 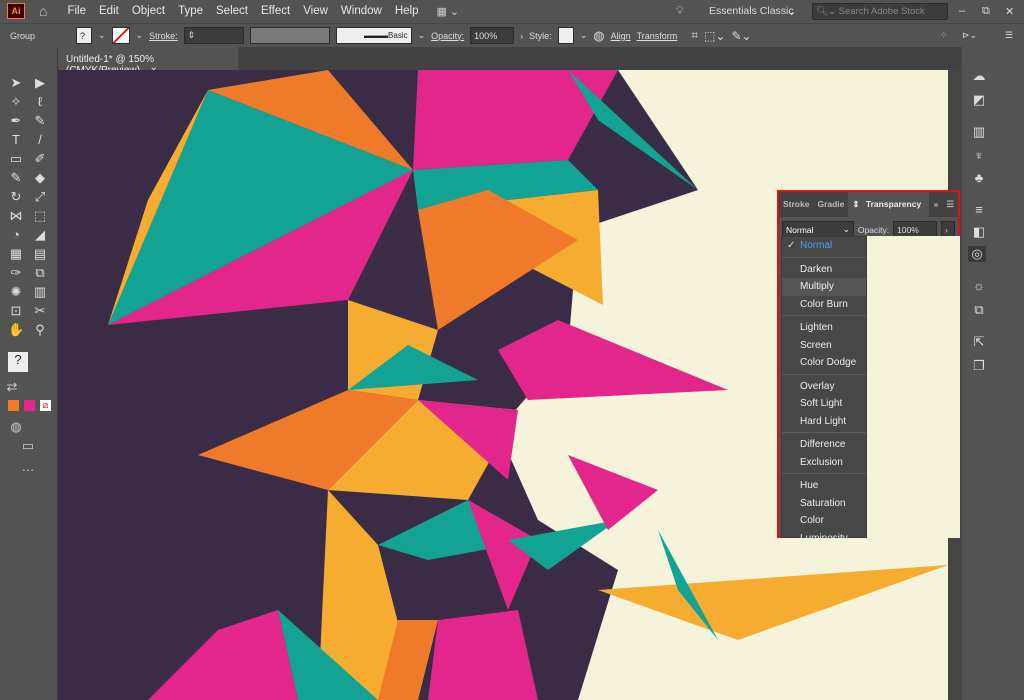 I want to click on menu-object: Object, so click(x=148, y=11).